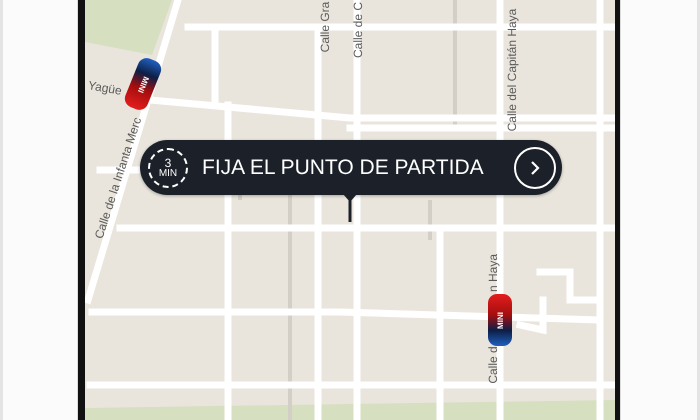 This screenshot has width=700, height=420. I want to click on street-label: Calle d, so click(493, 365).